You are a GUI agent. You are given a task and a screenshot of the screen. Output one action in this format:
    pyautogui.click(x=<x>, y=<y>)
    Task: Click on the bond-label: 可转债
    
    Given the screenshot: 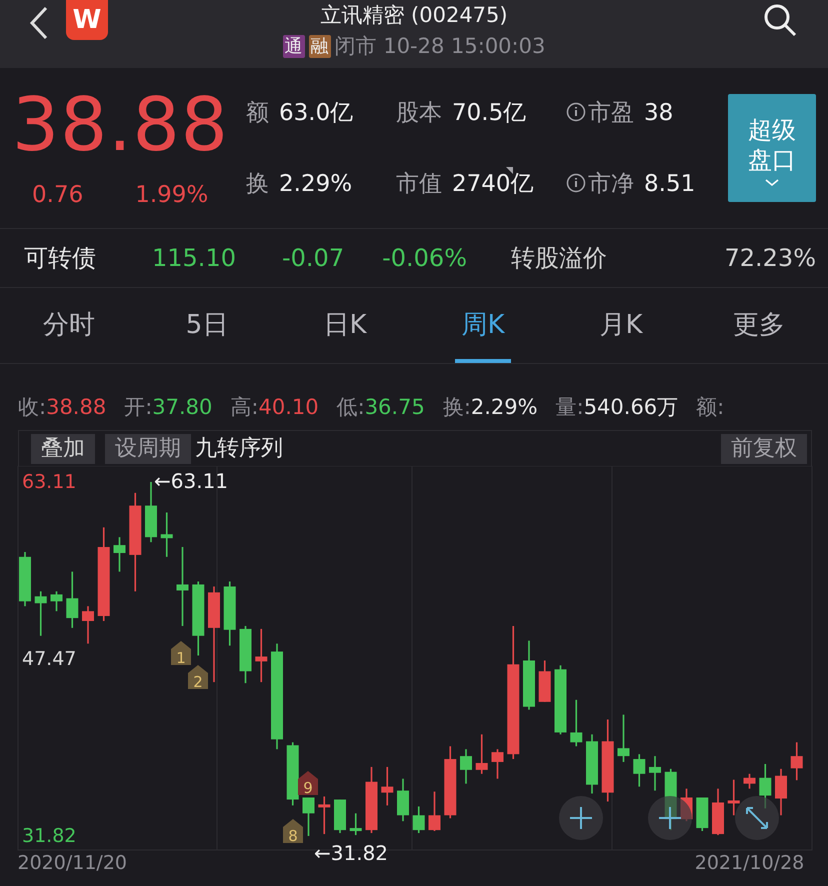 What is the action you would take?
    pyautogui.click(x=60, y=258)
    